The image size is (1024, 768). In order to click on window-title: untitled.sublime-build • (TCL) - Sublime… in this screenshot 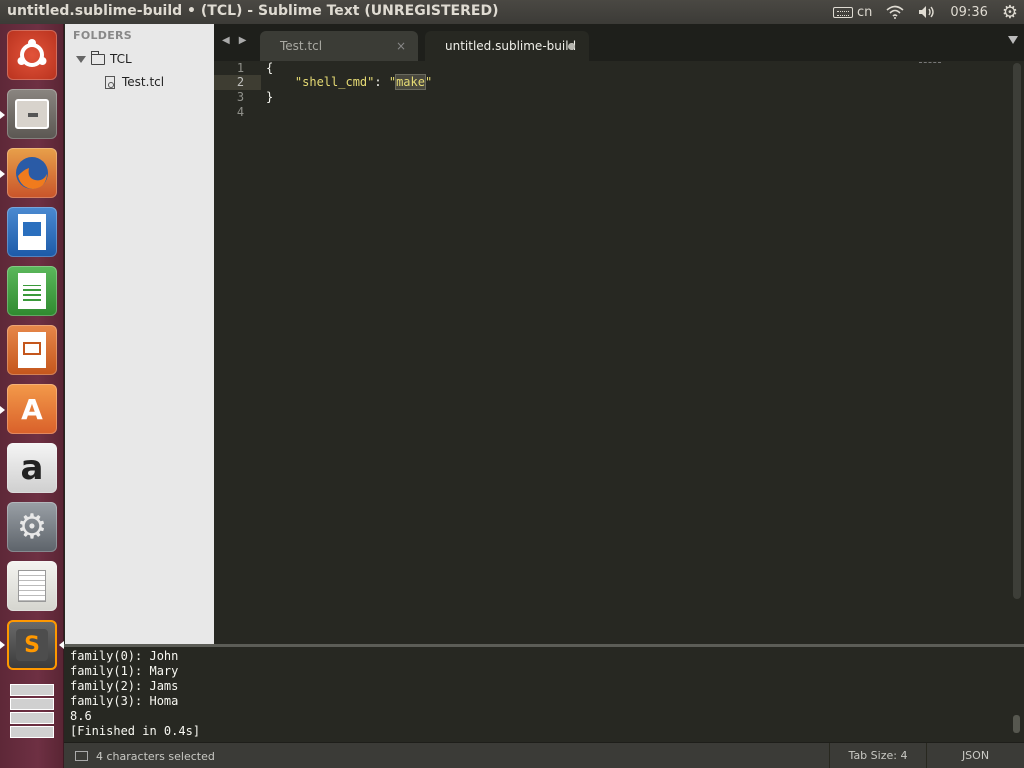, I will do `click(253, 11)`.